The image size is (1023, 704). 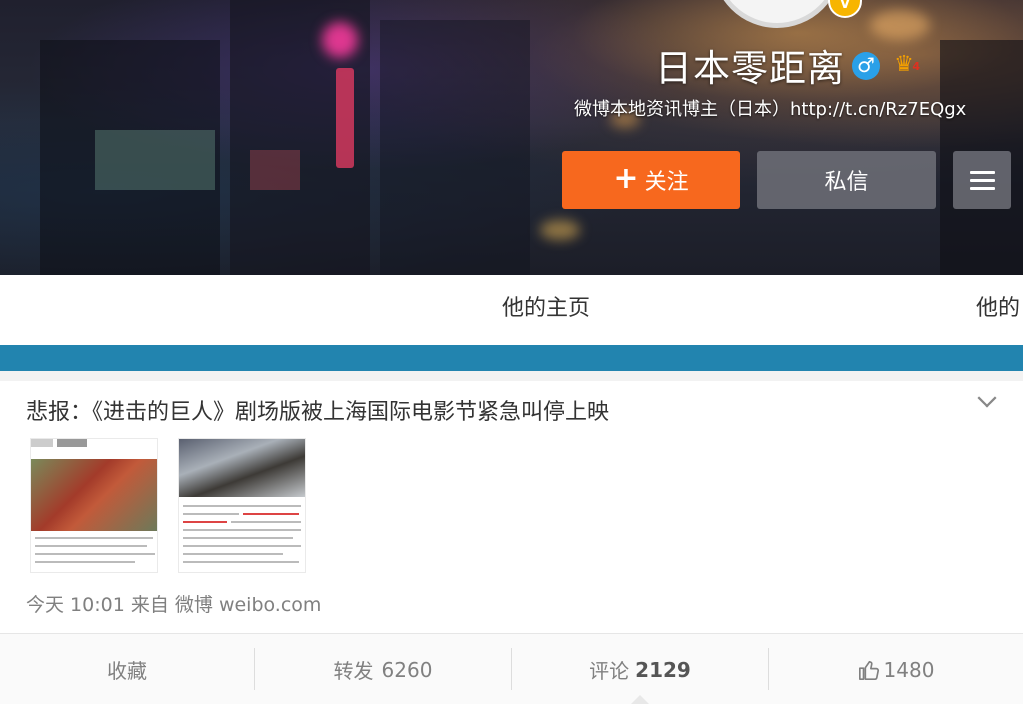 I want to click on message-button-label: 私信, so click(x=846, y=182).